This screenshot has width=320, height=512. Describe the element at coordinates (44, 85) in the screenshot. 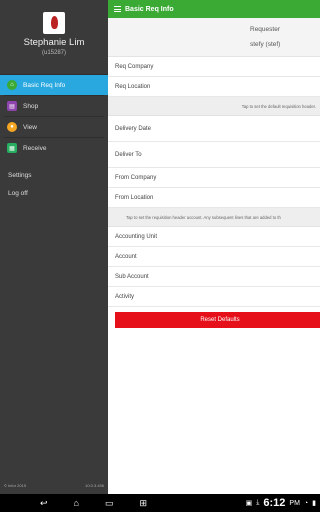

I see `nav-item-label: Basic Req Info` at that location.